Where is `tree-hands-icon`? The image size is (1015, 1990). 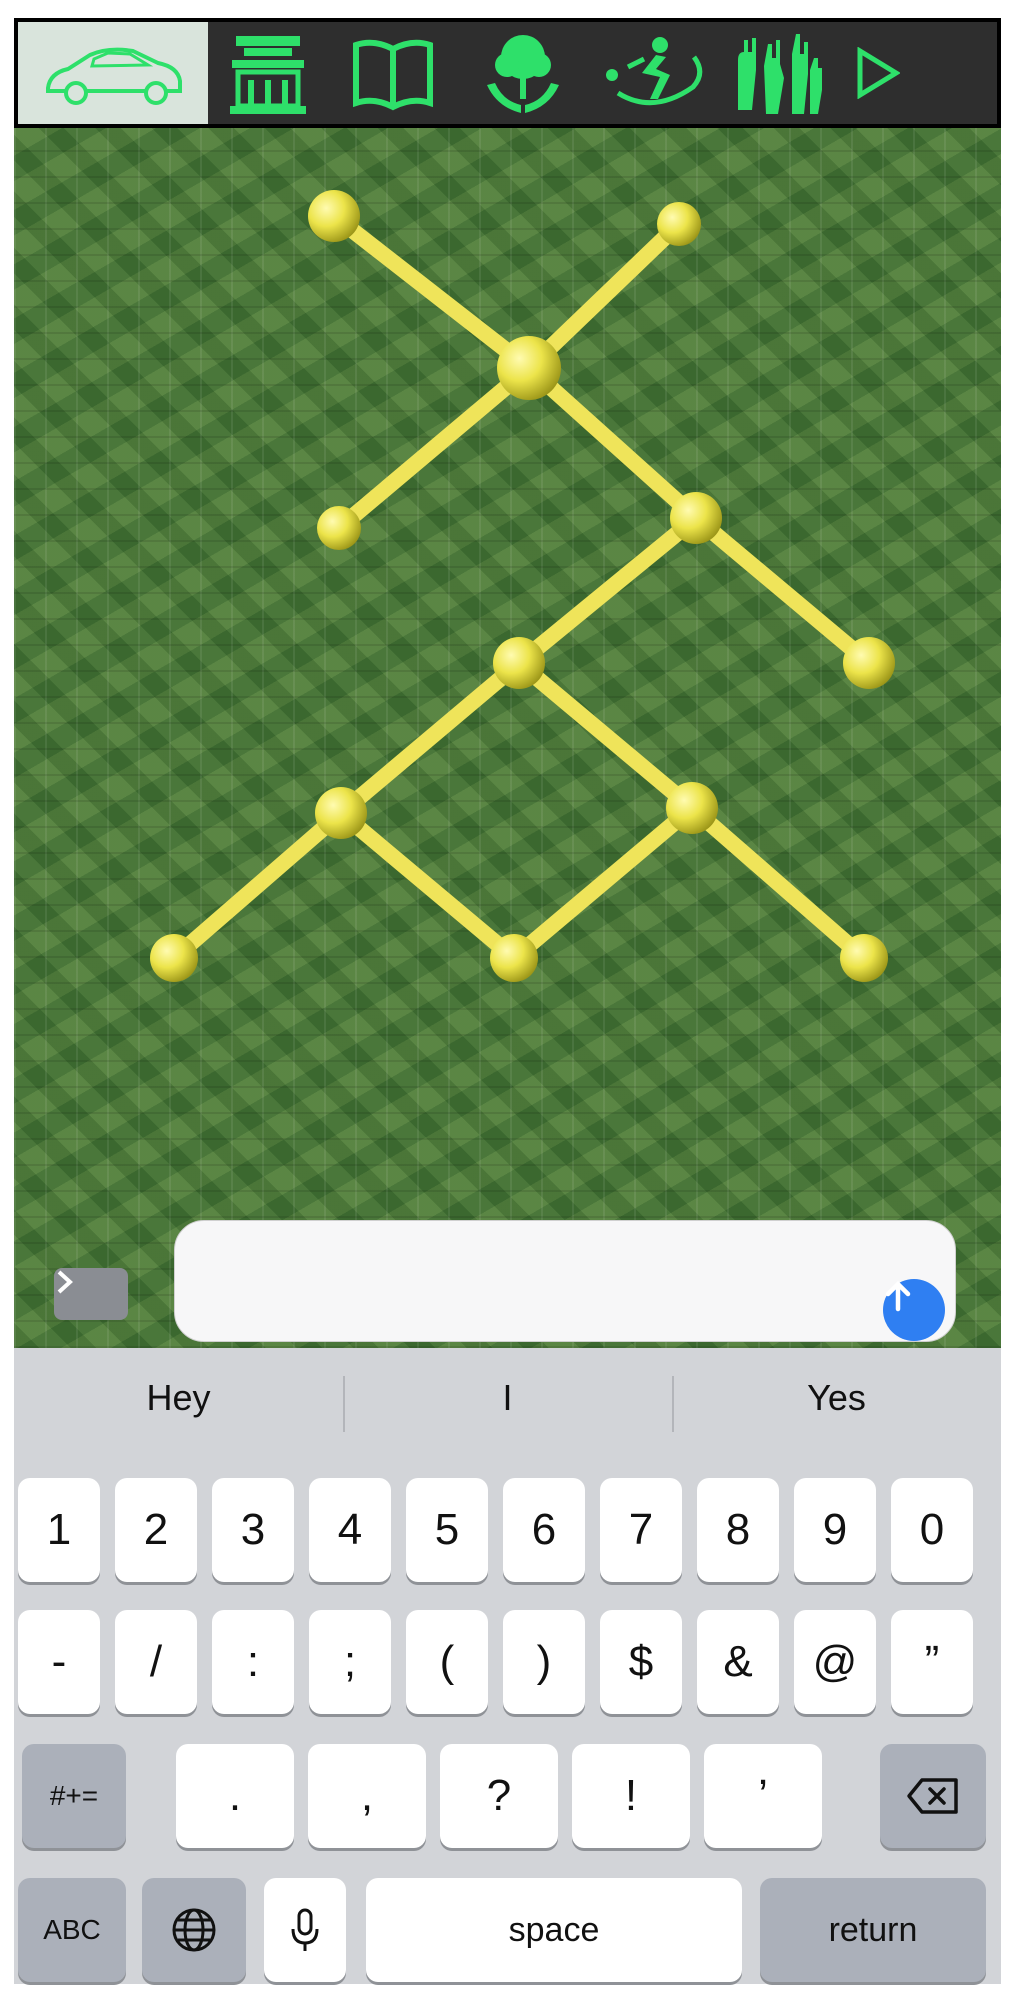 tree-hands-icon is located at coordinates (523, 74).